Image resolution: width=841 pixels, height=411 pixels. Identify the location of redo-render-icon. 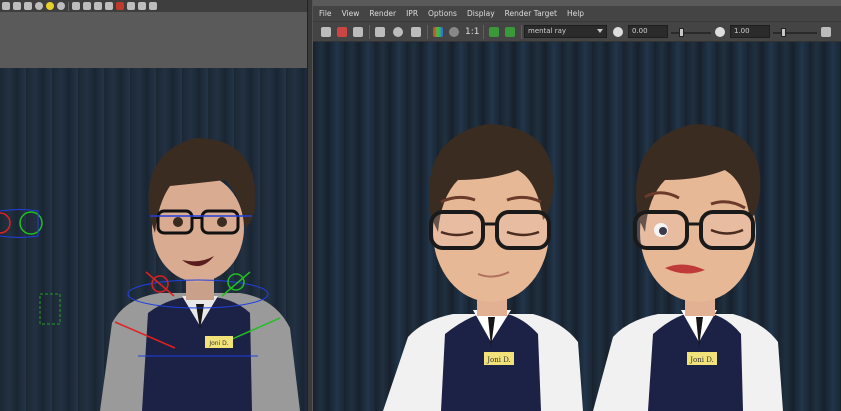
(326, 32).